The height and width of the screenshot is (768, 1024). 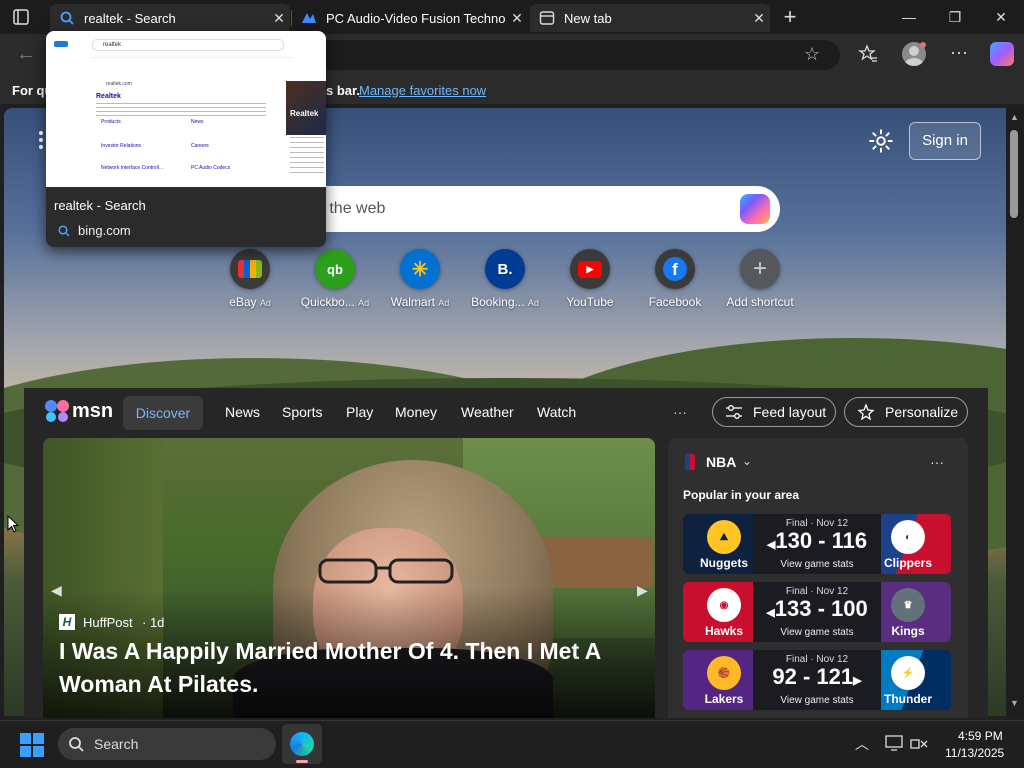 I want to click on scrollbar-thumb, so click(x=1014, y=174).